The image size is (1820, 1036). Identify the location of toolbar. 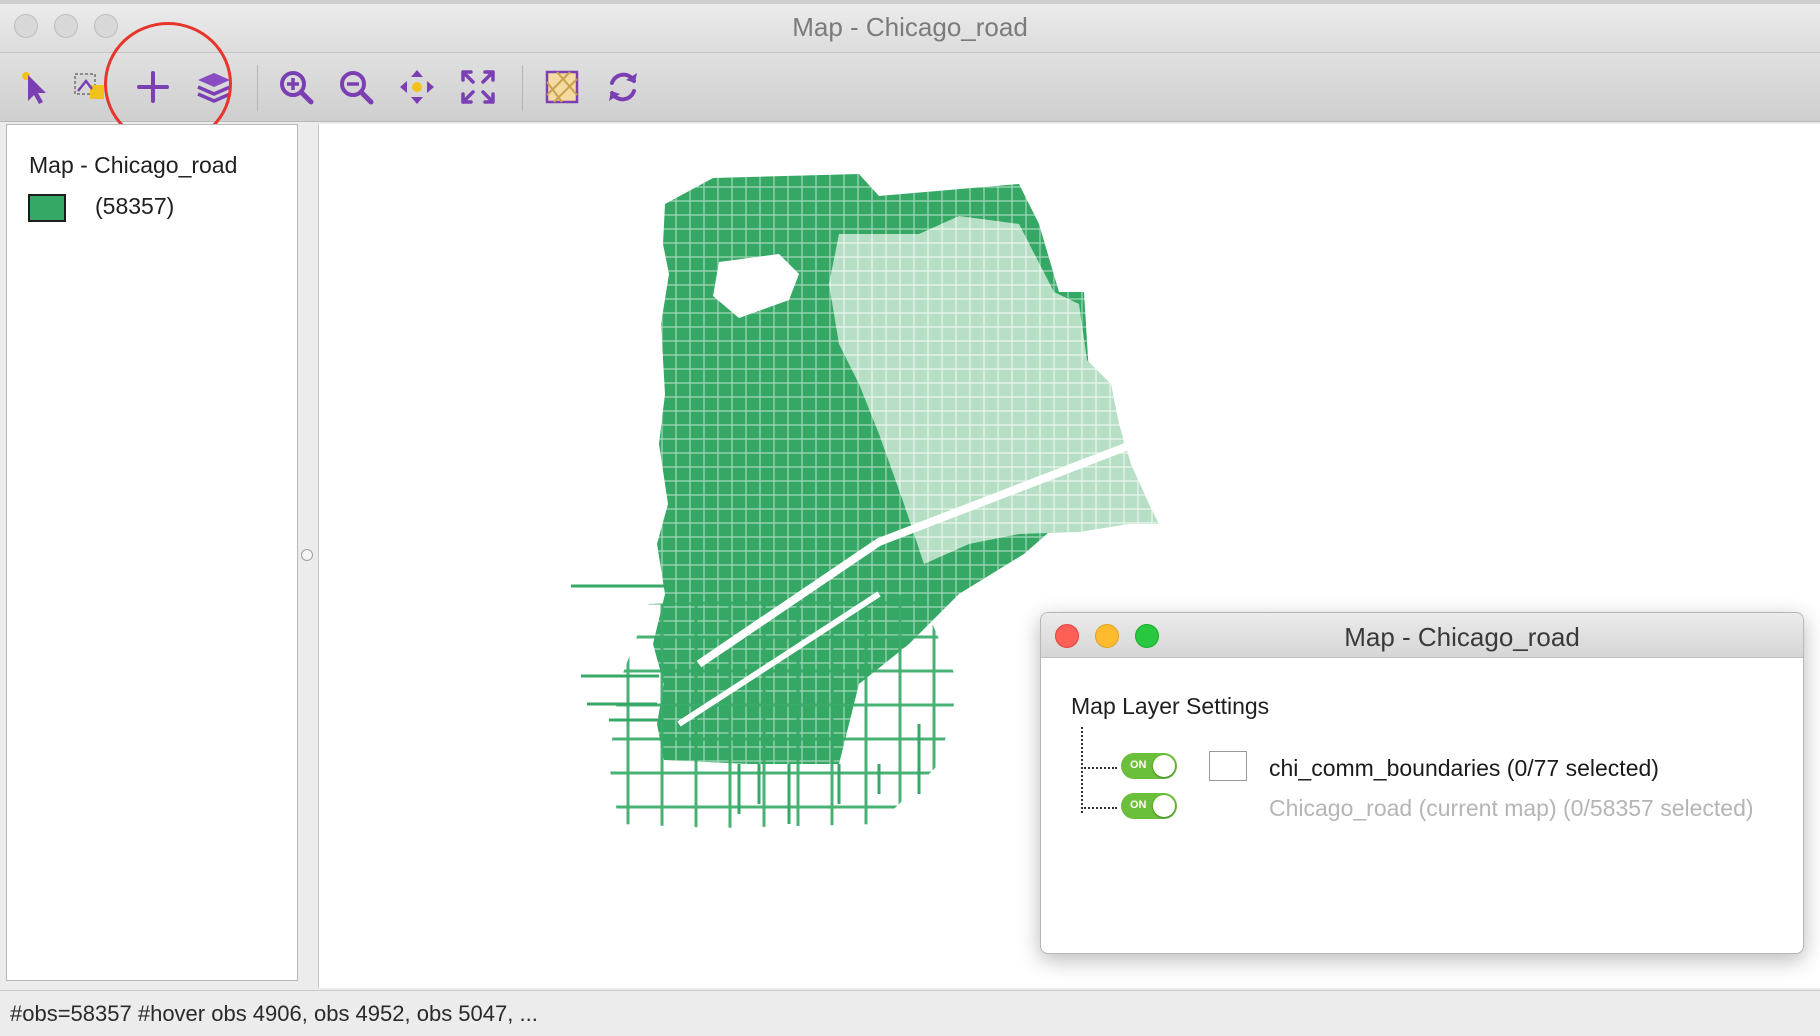
(910, 87).